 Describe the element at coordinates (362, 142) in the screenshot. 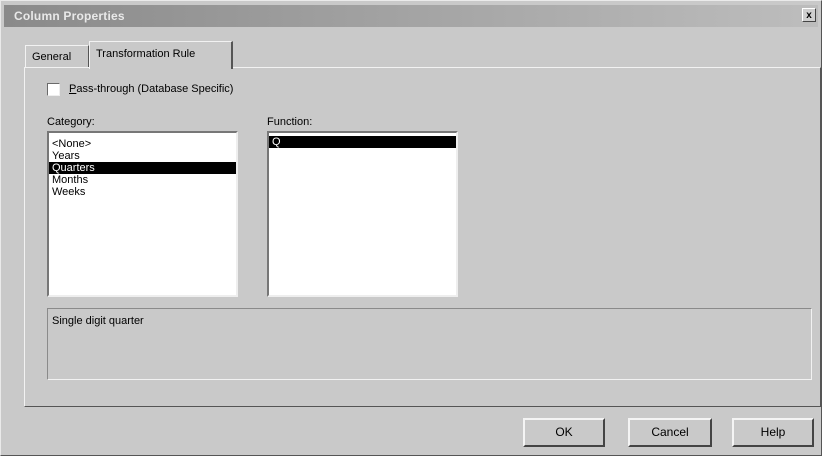

I see `function-list-item: Q` at that location.